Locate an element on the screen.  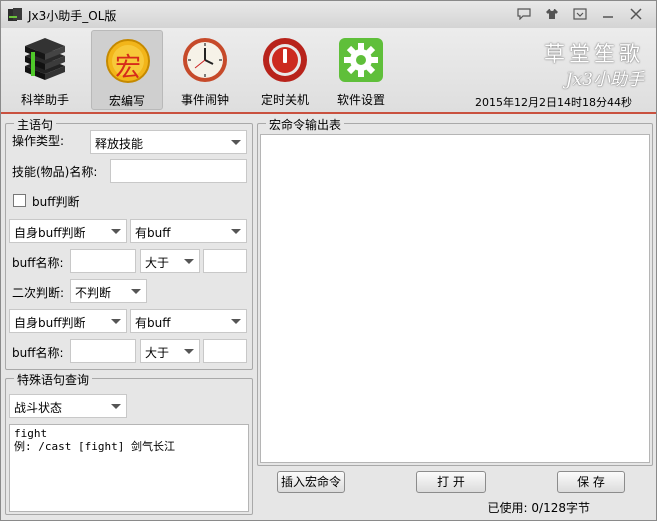
buff-check-label: buff判断 is located at coordinates (56, 202).